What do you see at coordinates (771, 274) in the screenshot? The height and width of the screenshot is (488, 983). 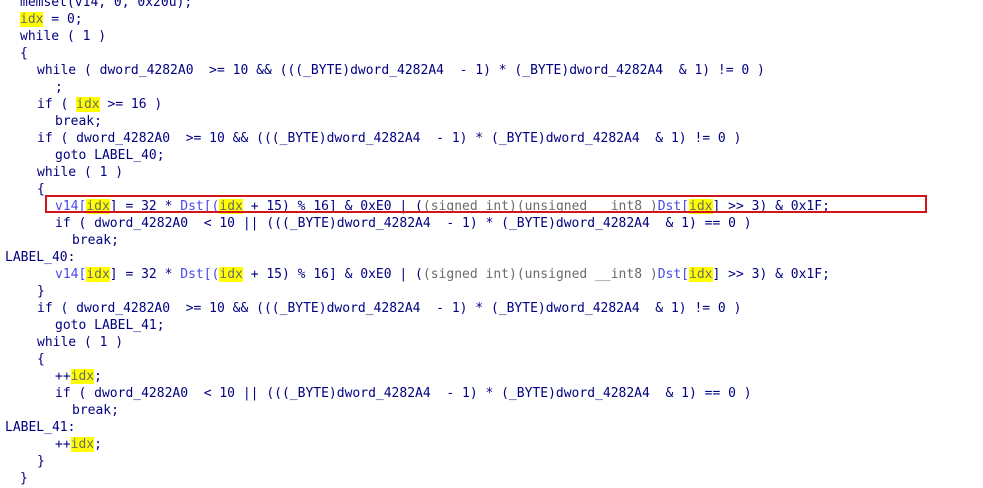 I see `code-fragment: ] >> 3) & 0x1F;` at bounding box center [771, 274].